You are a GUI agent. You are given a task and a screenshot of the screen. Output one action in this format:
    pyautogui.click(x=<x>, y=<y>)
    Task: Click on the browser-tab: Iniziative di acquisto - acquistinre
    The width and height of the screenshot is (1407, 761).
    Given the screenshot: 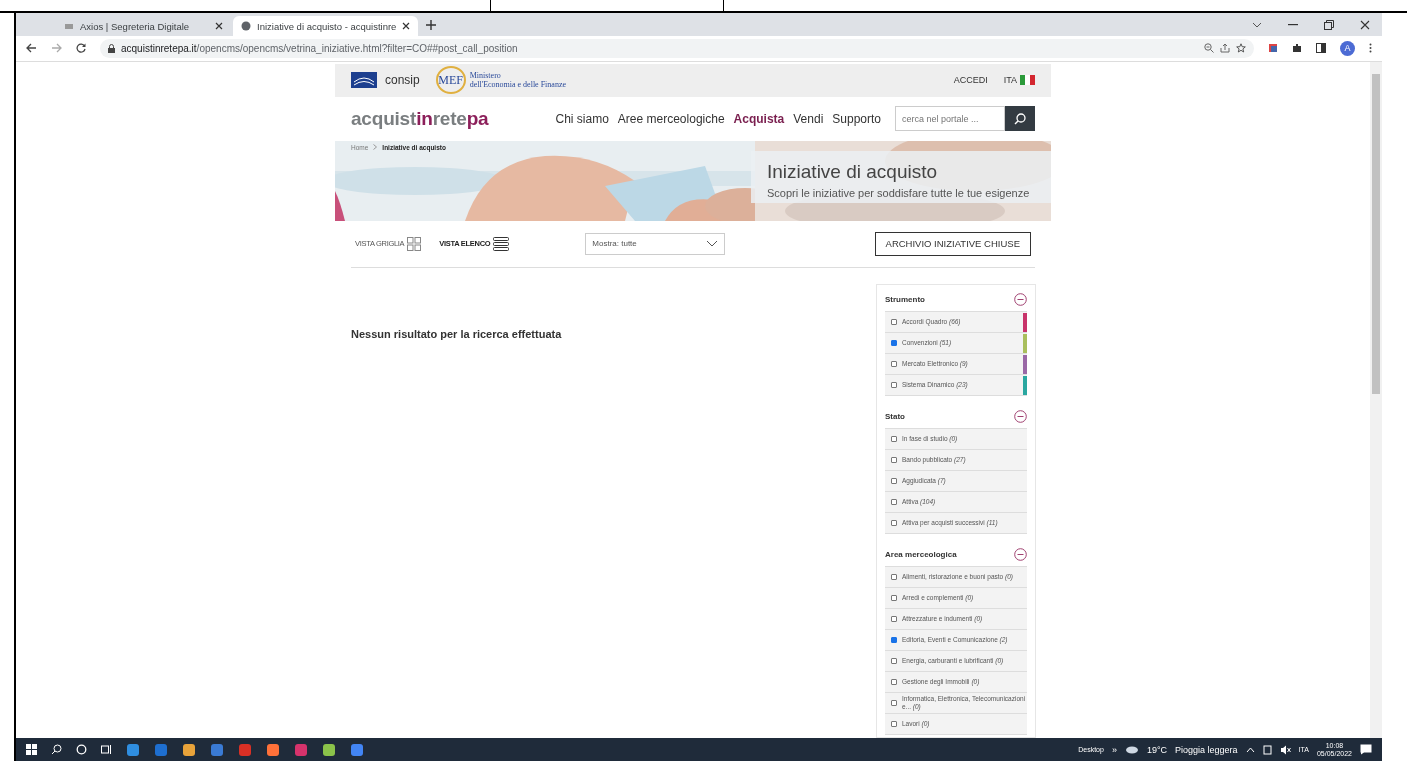 What is the action you would take?
    pyautogui.click(x=326, y=26)
    